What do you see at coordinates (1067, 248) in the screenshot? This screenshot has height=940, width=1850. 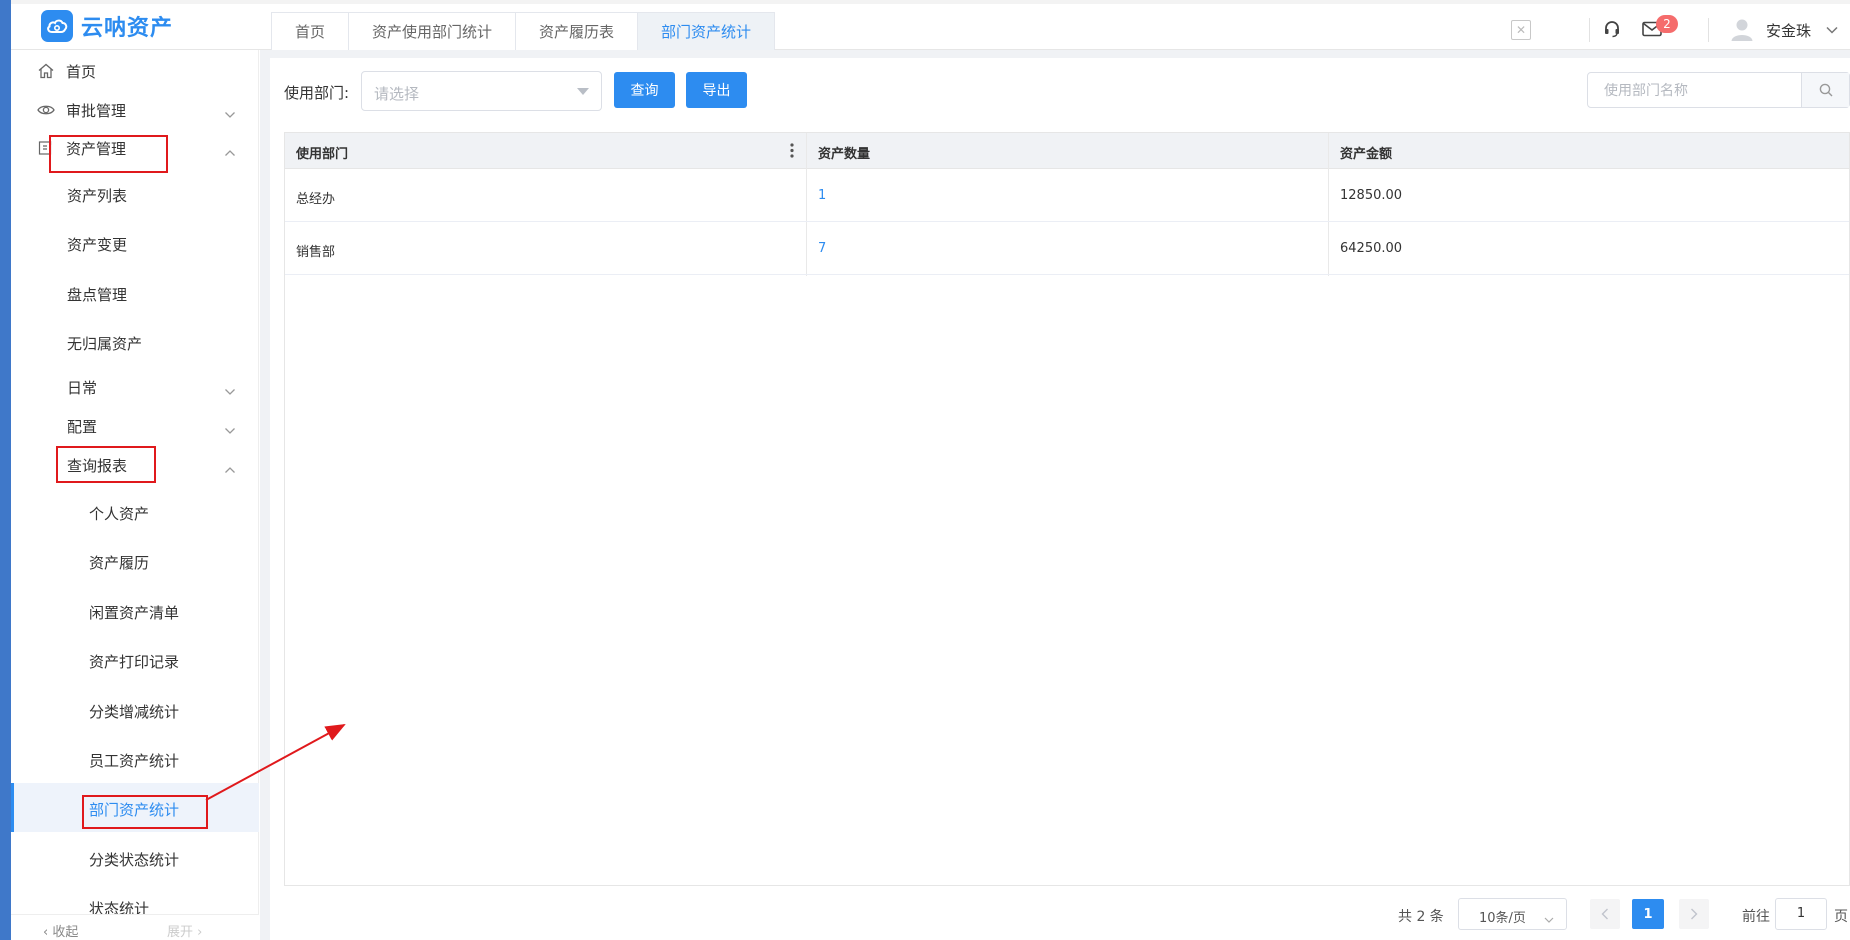 I see `table-row: 销售部 7 64250.00` at bounding box center [1067, 248].